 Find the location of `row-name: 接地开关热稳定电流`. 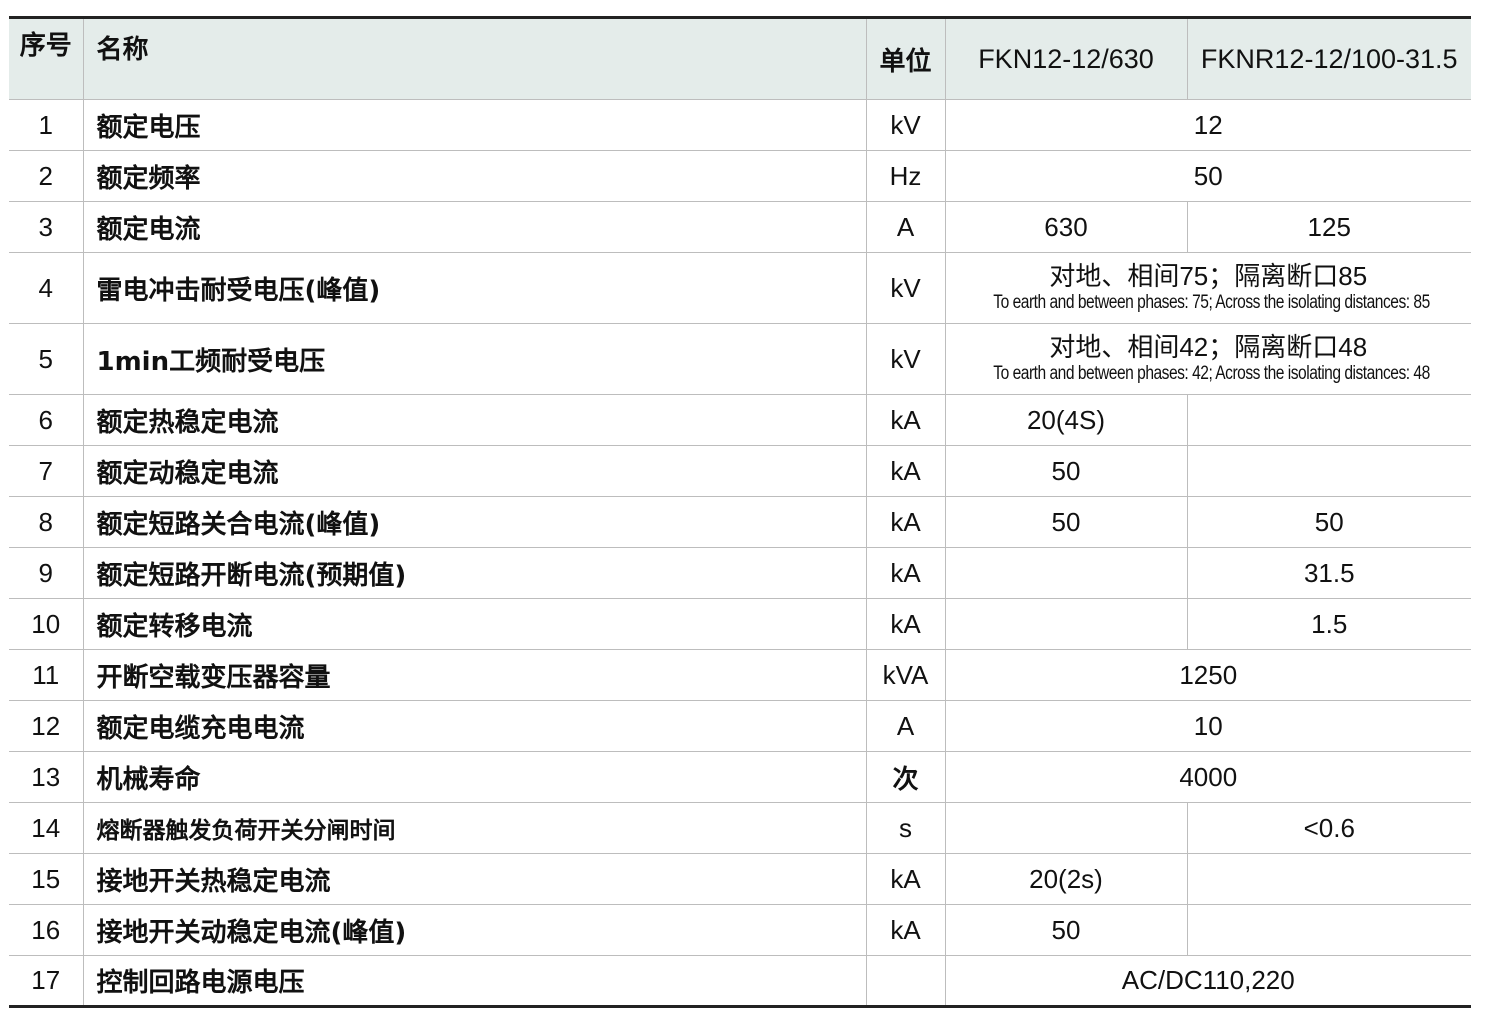

row-name: 接地开关热稳定电流 is located at coordinates (474, 879).